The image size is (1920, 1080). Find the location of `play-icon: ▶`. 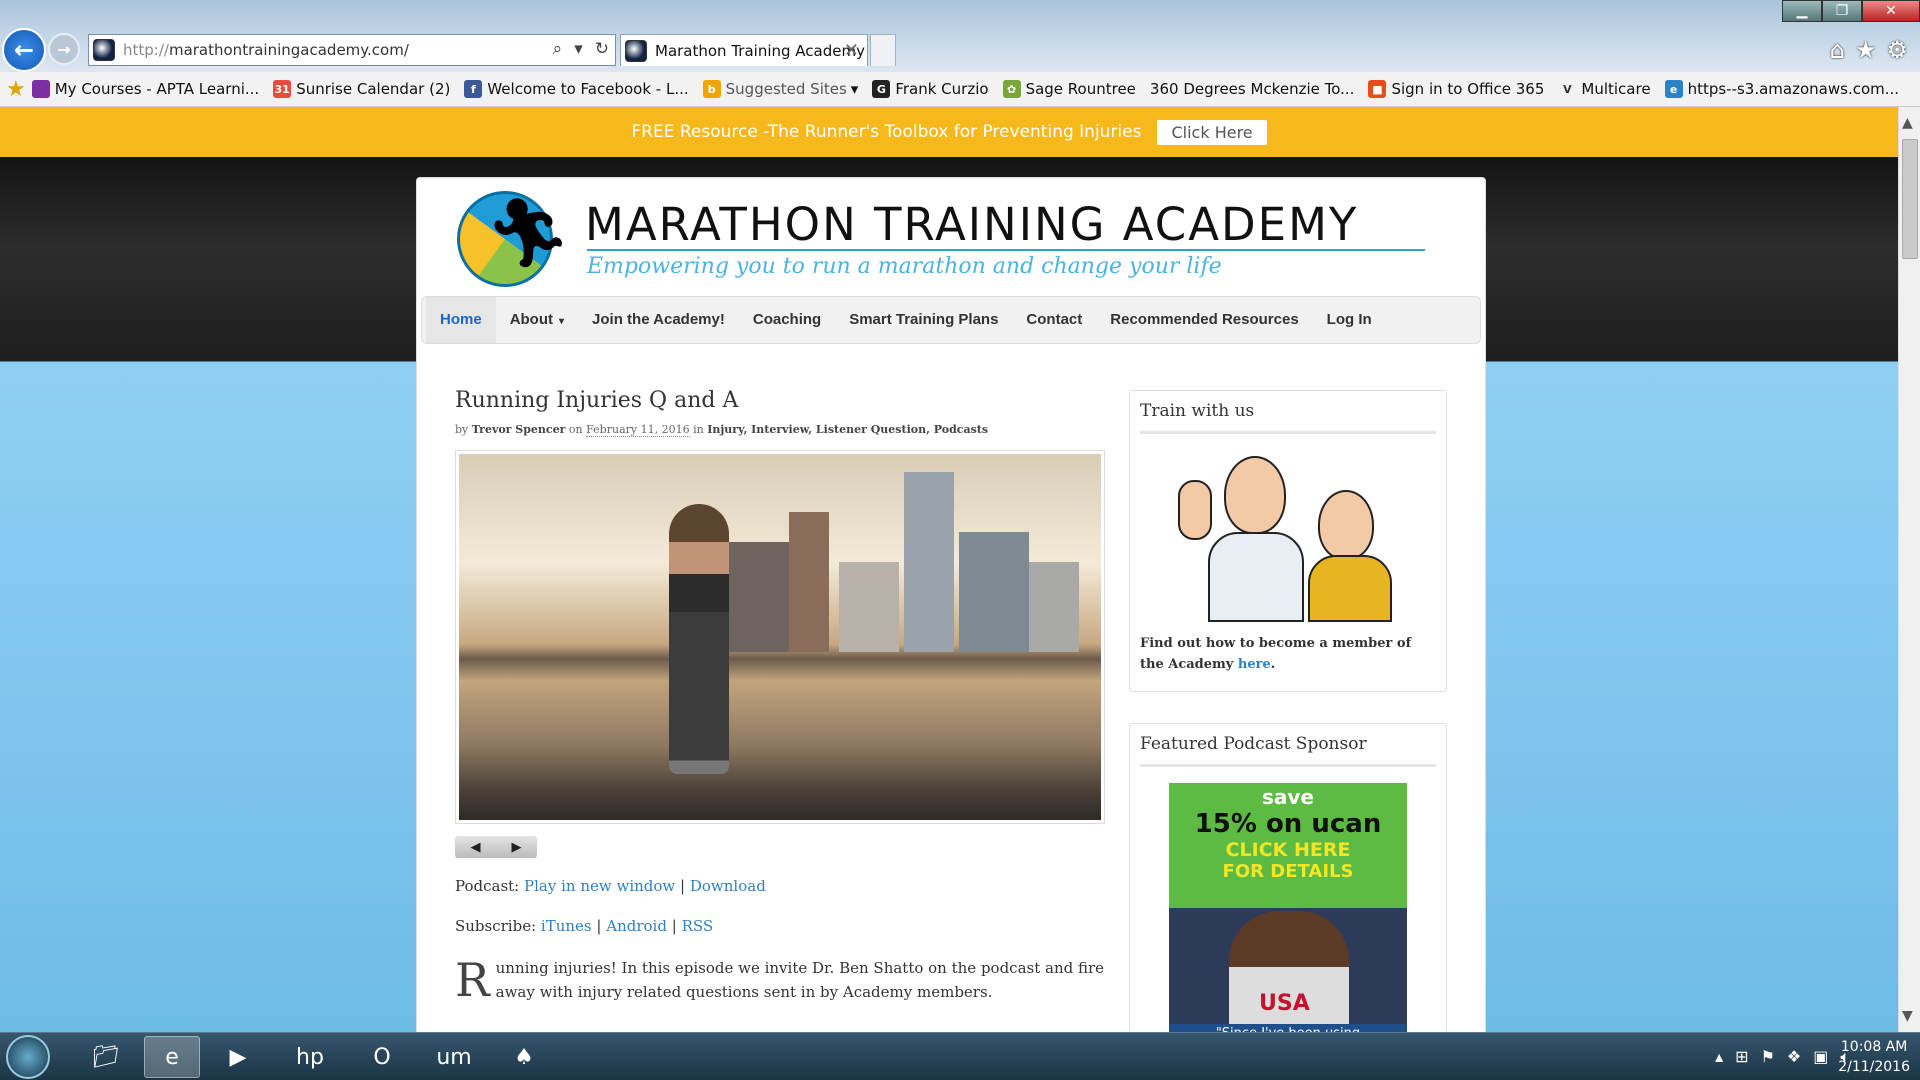

play-icon: ▶ is located at coordinates (517, 847).